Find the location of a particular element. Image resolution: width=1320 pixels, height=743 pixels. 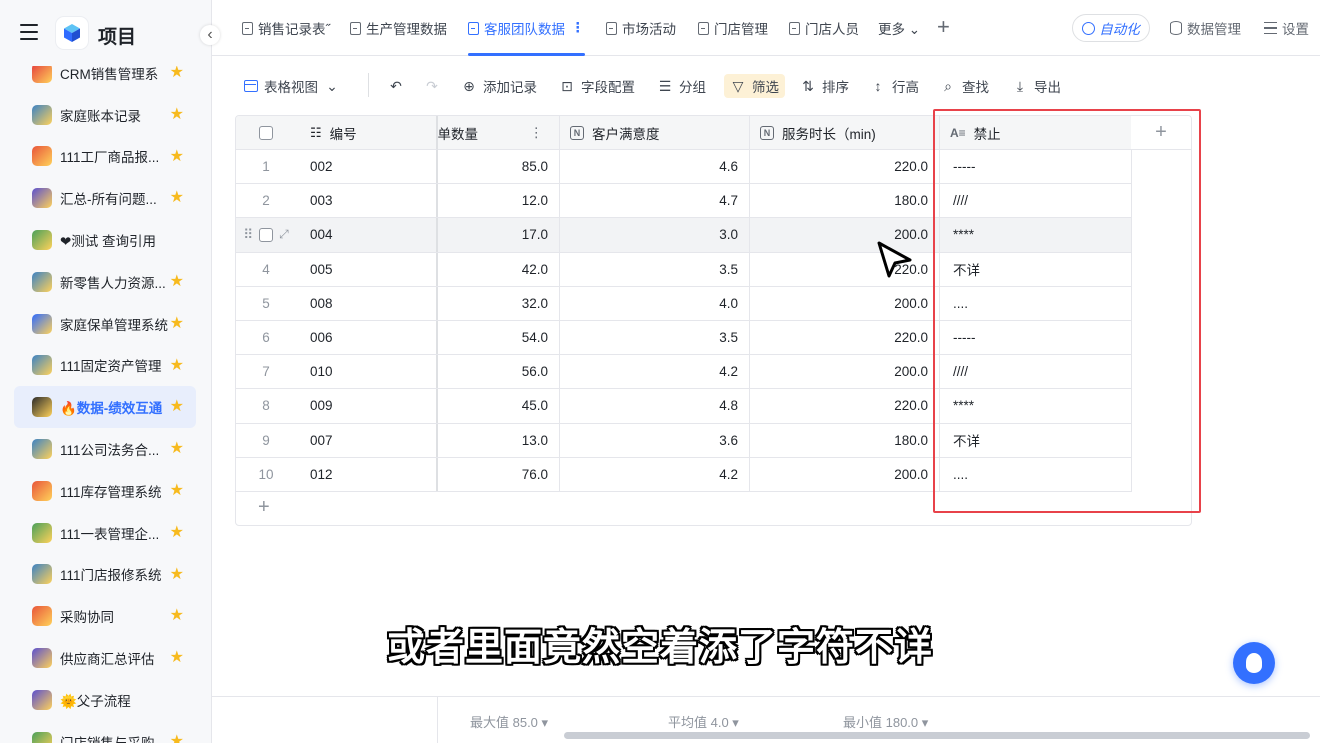

cell-qty: 42.0 is located at coordinates (499, 269).